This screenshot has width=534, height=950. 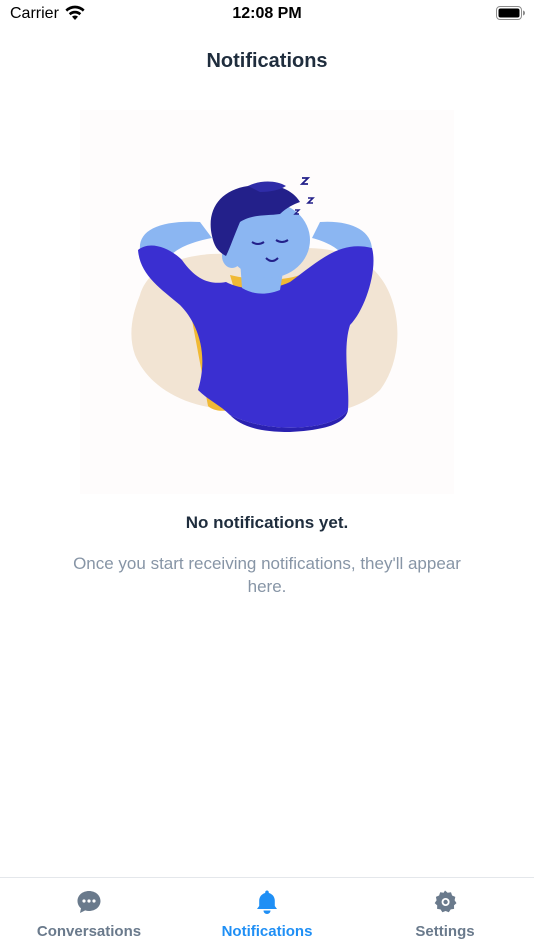 What do you see at coordinates (267, 61) in the screenshot?
I see `page-title: Notifications` at bounding box center [267, 61].